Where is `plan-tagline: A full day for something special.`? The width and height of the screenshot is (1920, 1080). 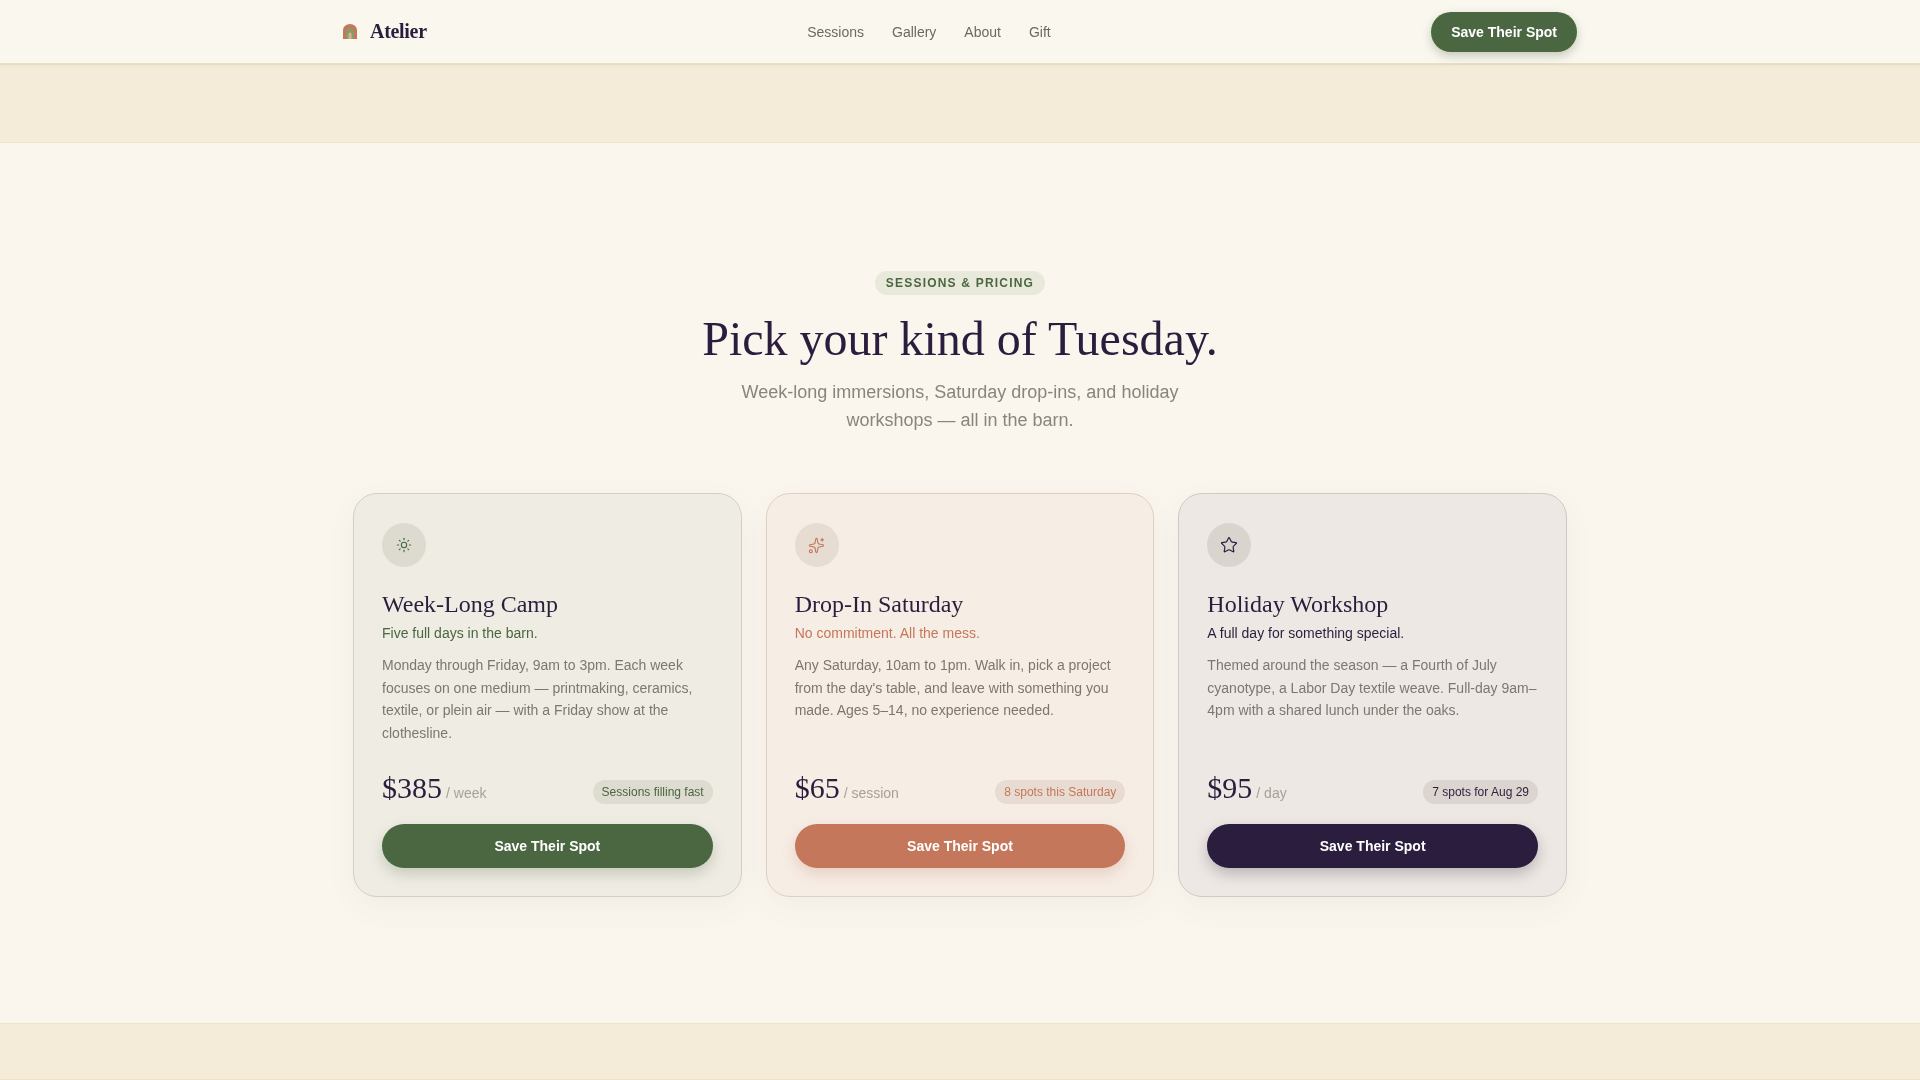
plan-tagline: A full day for something special. is located at coordinates (1306, 633).